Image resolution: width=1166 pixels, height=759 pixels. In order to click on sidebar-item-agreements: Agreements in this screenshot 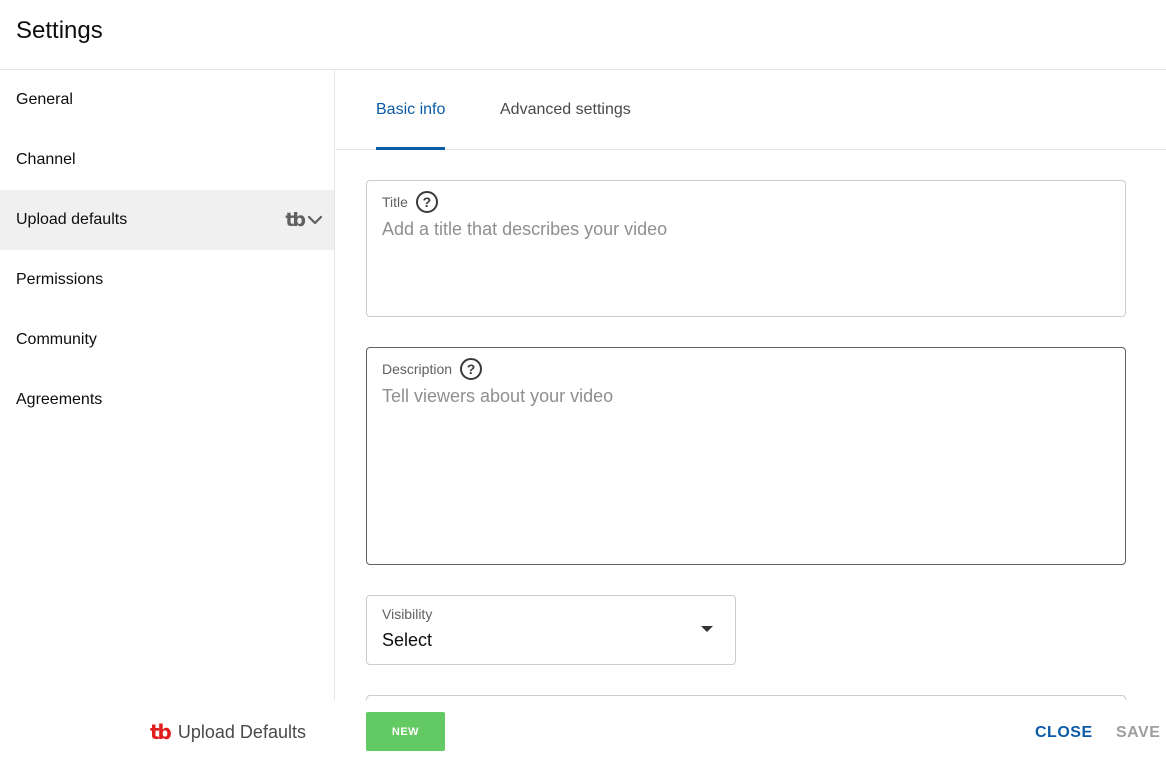, I will do `click(167, 400)`.